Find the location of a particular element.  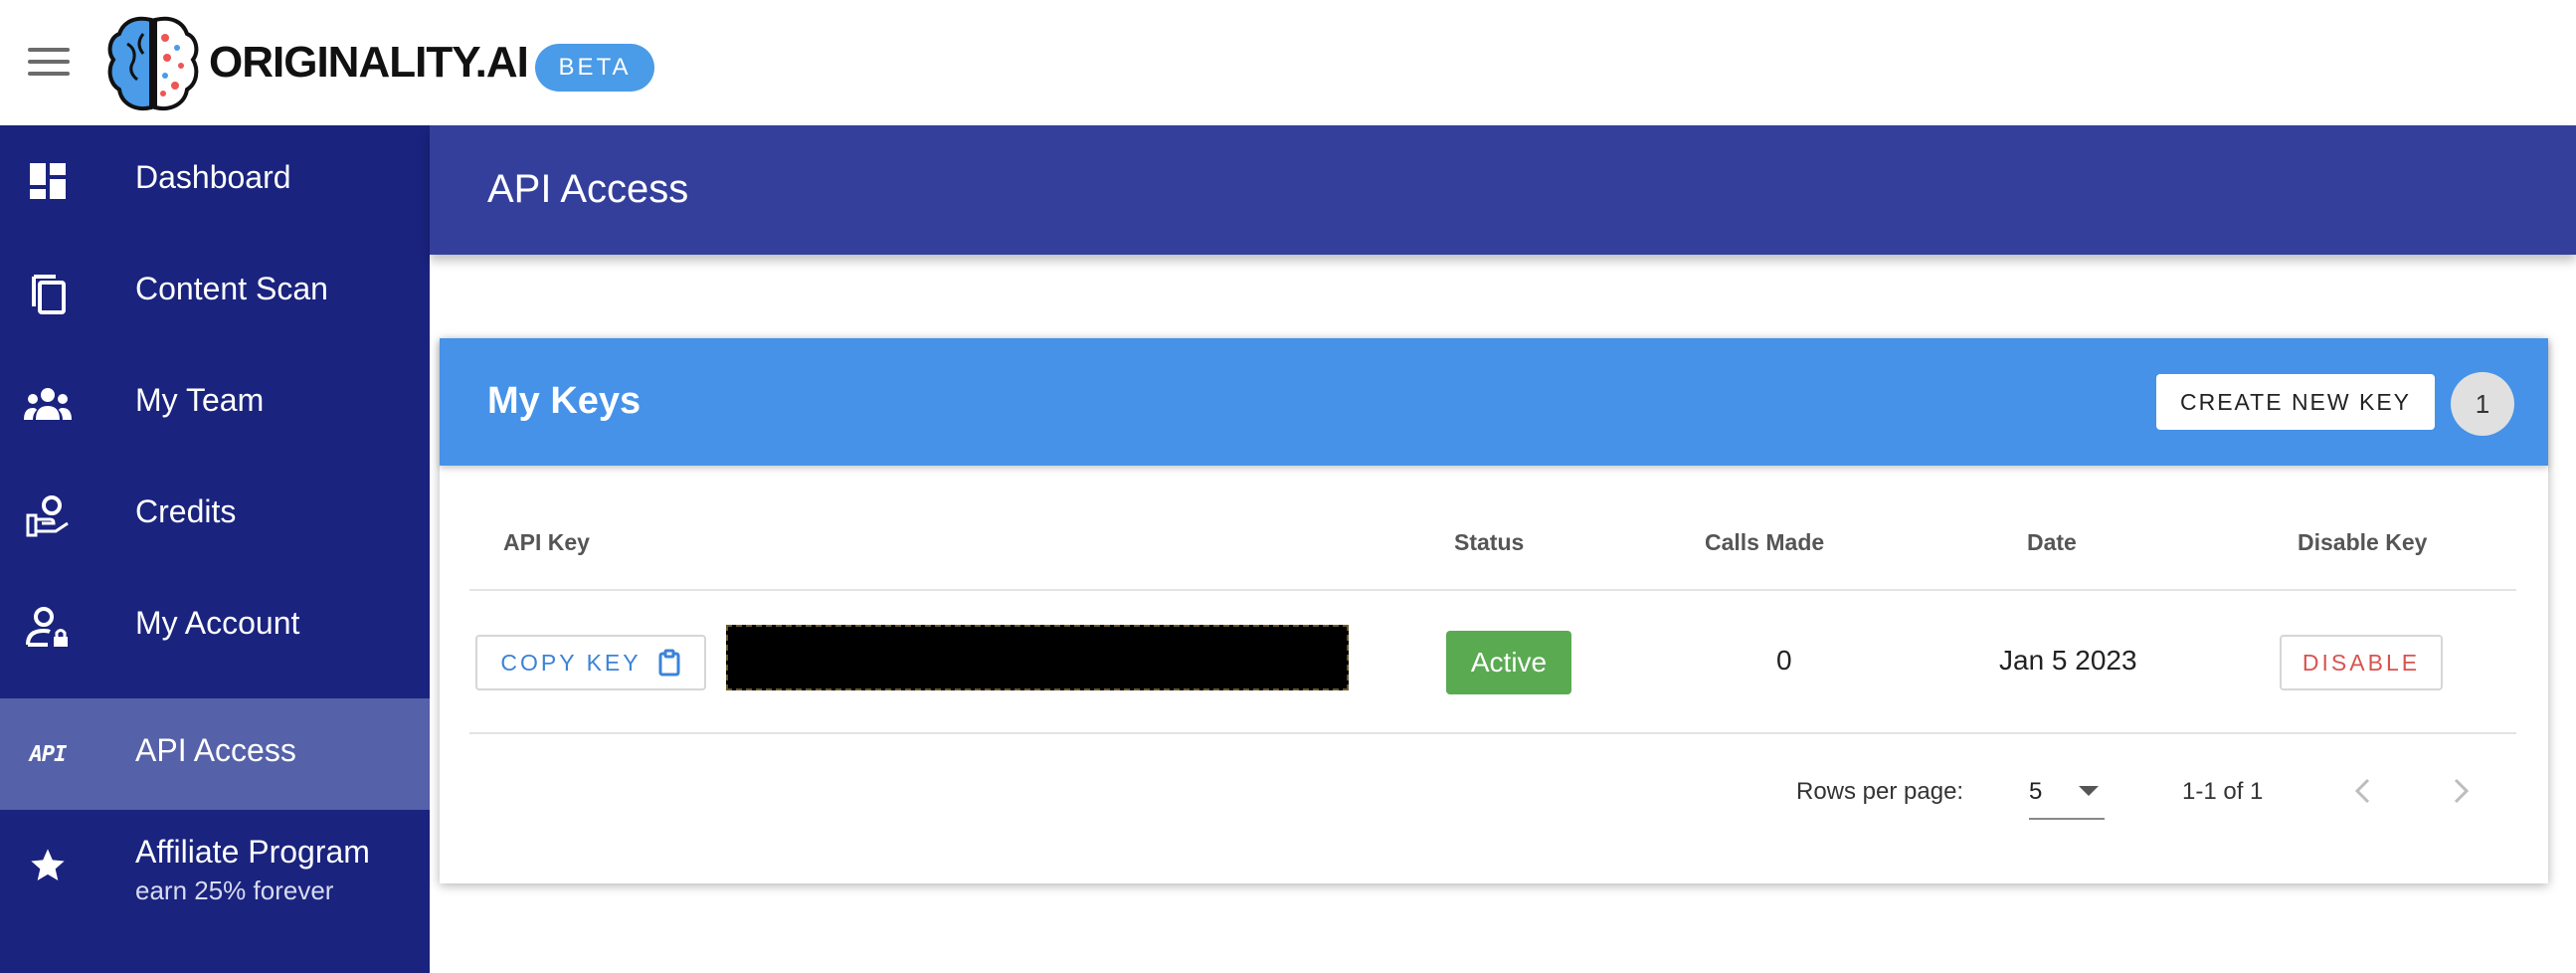

sidebar-item-label: My Account is located at coordinates (217, 623).